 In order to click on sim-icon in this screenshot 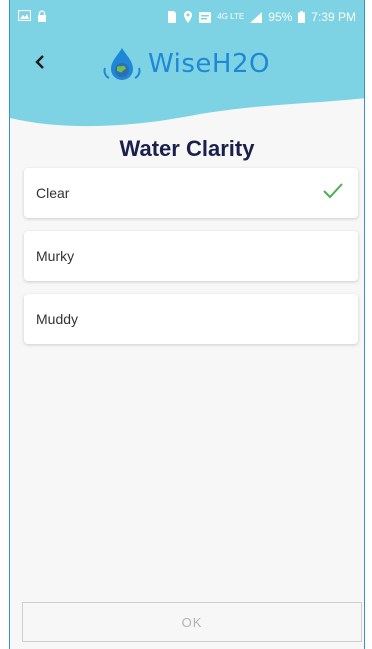, I will do `click(172, 17)`.